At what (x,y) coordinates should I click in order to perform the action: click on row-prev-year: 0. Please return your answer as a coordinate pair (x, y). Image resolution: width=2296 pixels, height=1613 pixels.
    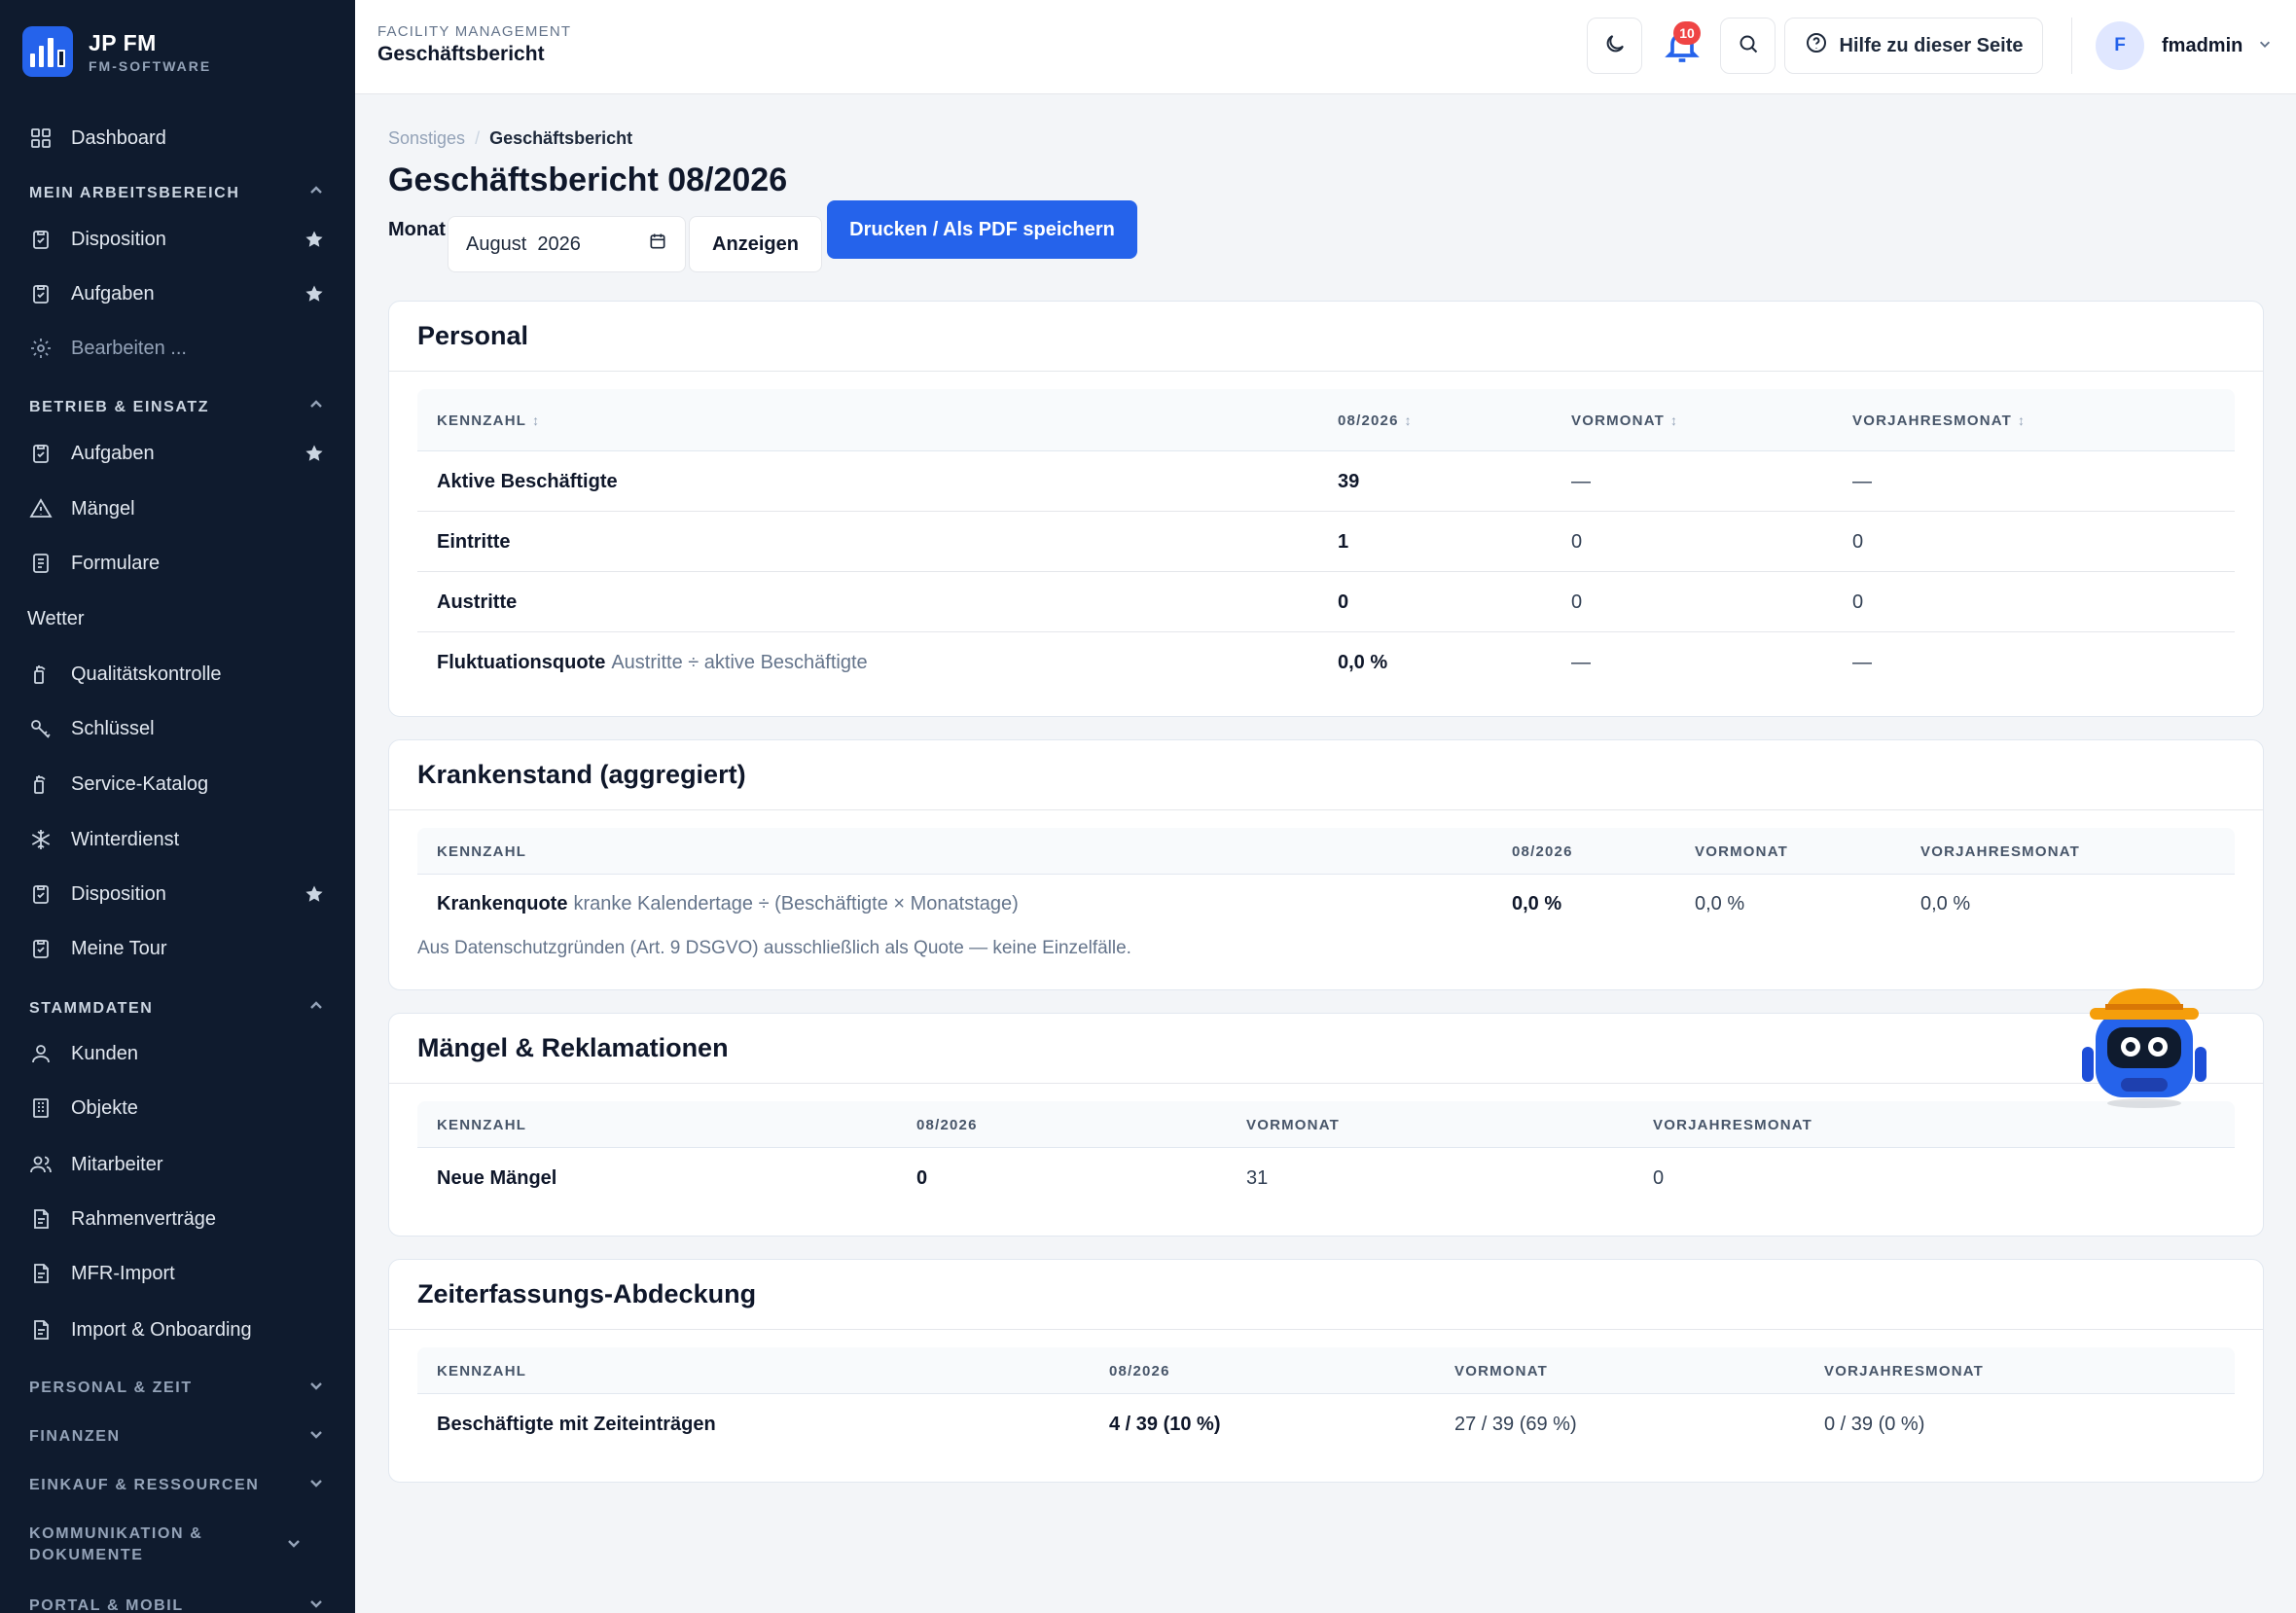
    Looking at the image, I should click on (1659, 1177).